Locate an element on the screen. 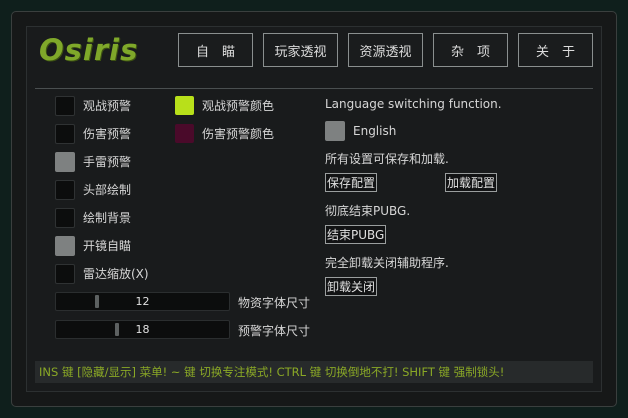  warning-font-size-label: 预警字体尺寸 is located at coordinates (274, 331).